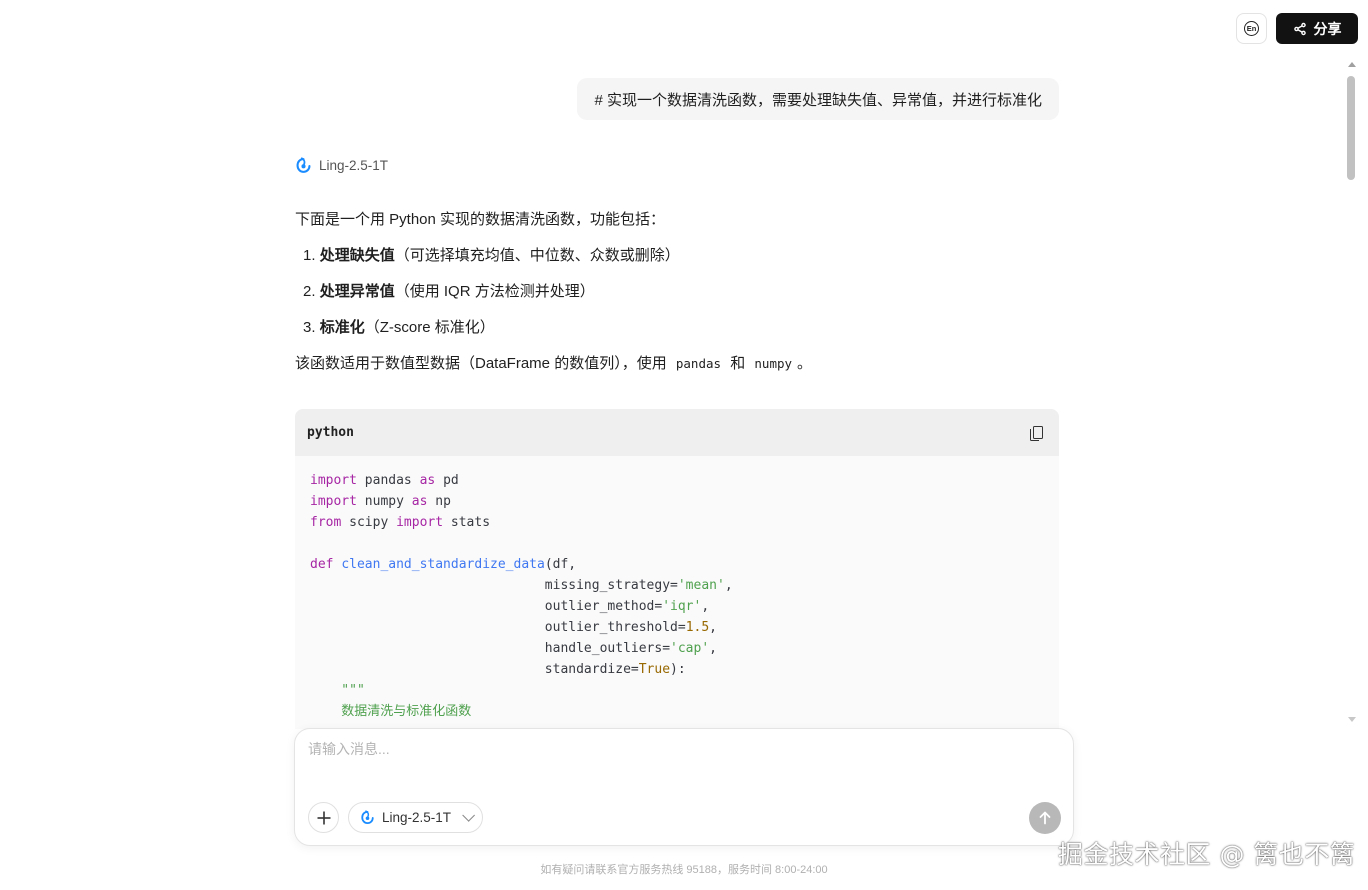 The height and width of the screenshot is (890, 1368). Describe the element at coordinates (391, 711) in the screenshot. I see `code-token: 数据清洗与标准化函数` at that location.